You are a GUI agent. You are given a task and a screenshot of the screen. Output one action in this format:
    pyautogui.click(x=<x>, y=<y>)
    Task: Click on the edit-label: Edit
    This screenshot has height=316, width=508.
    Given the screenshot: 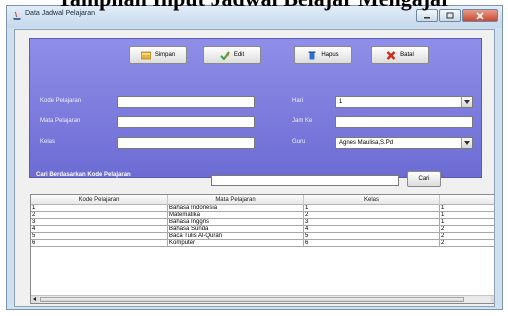 What is the action you would take?
    pyautogui.click(x=239, y=55)
    